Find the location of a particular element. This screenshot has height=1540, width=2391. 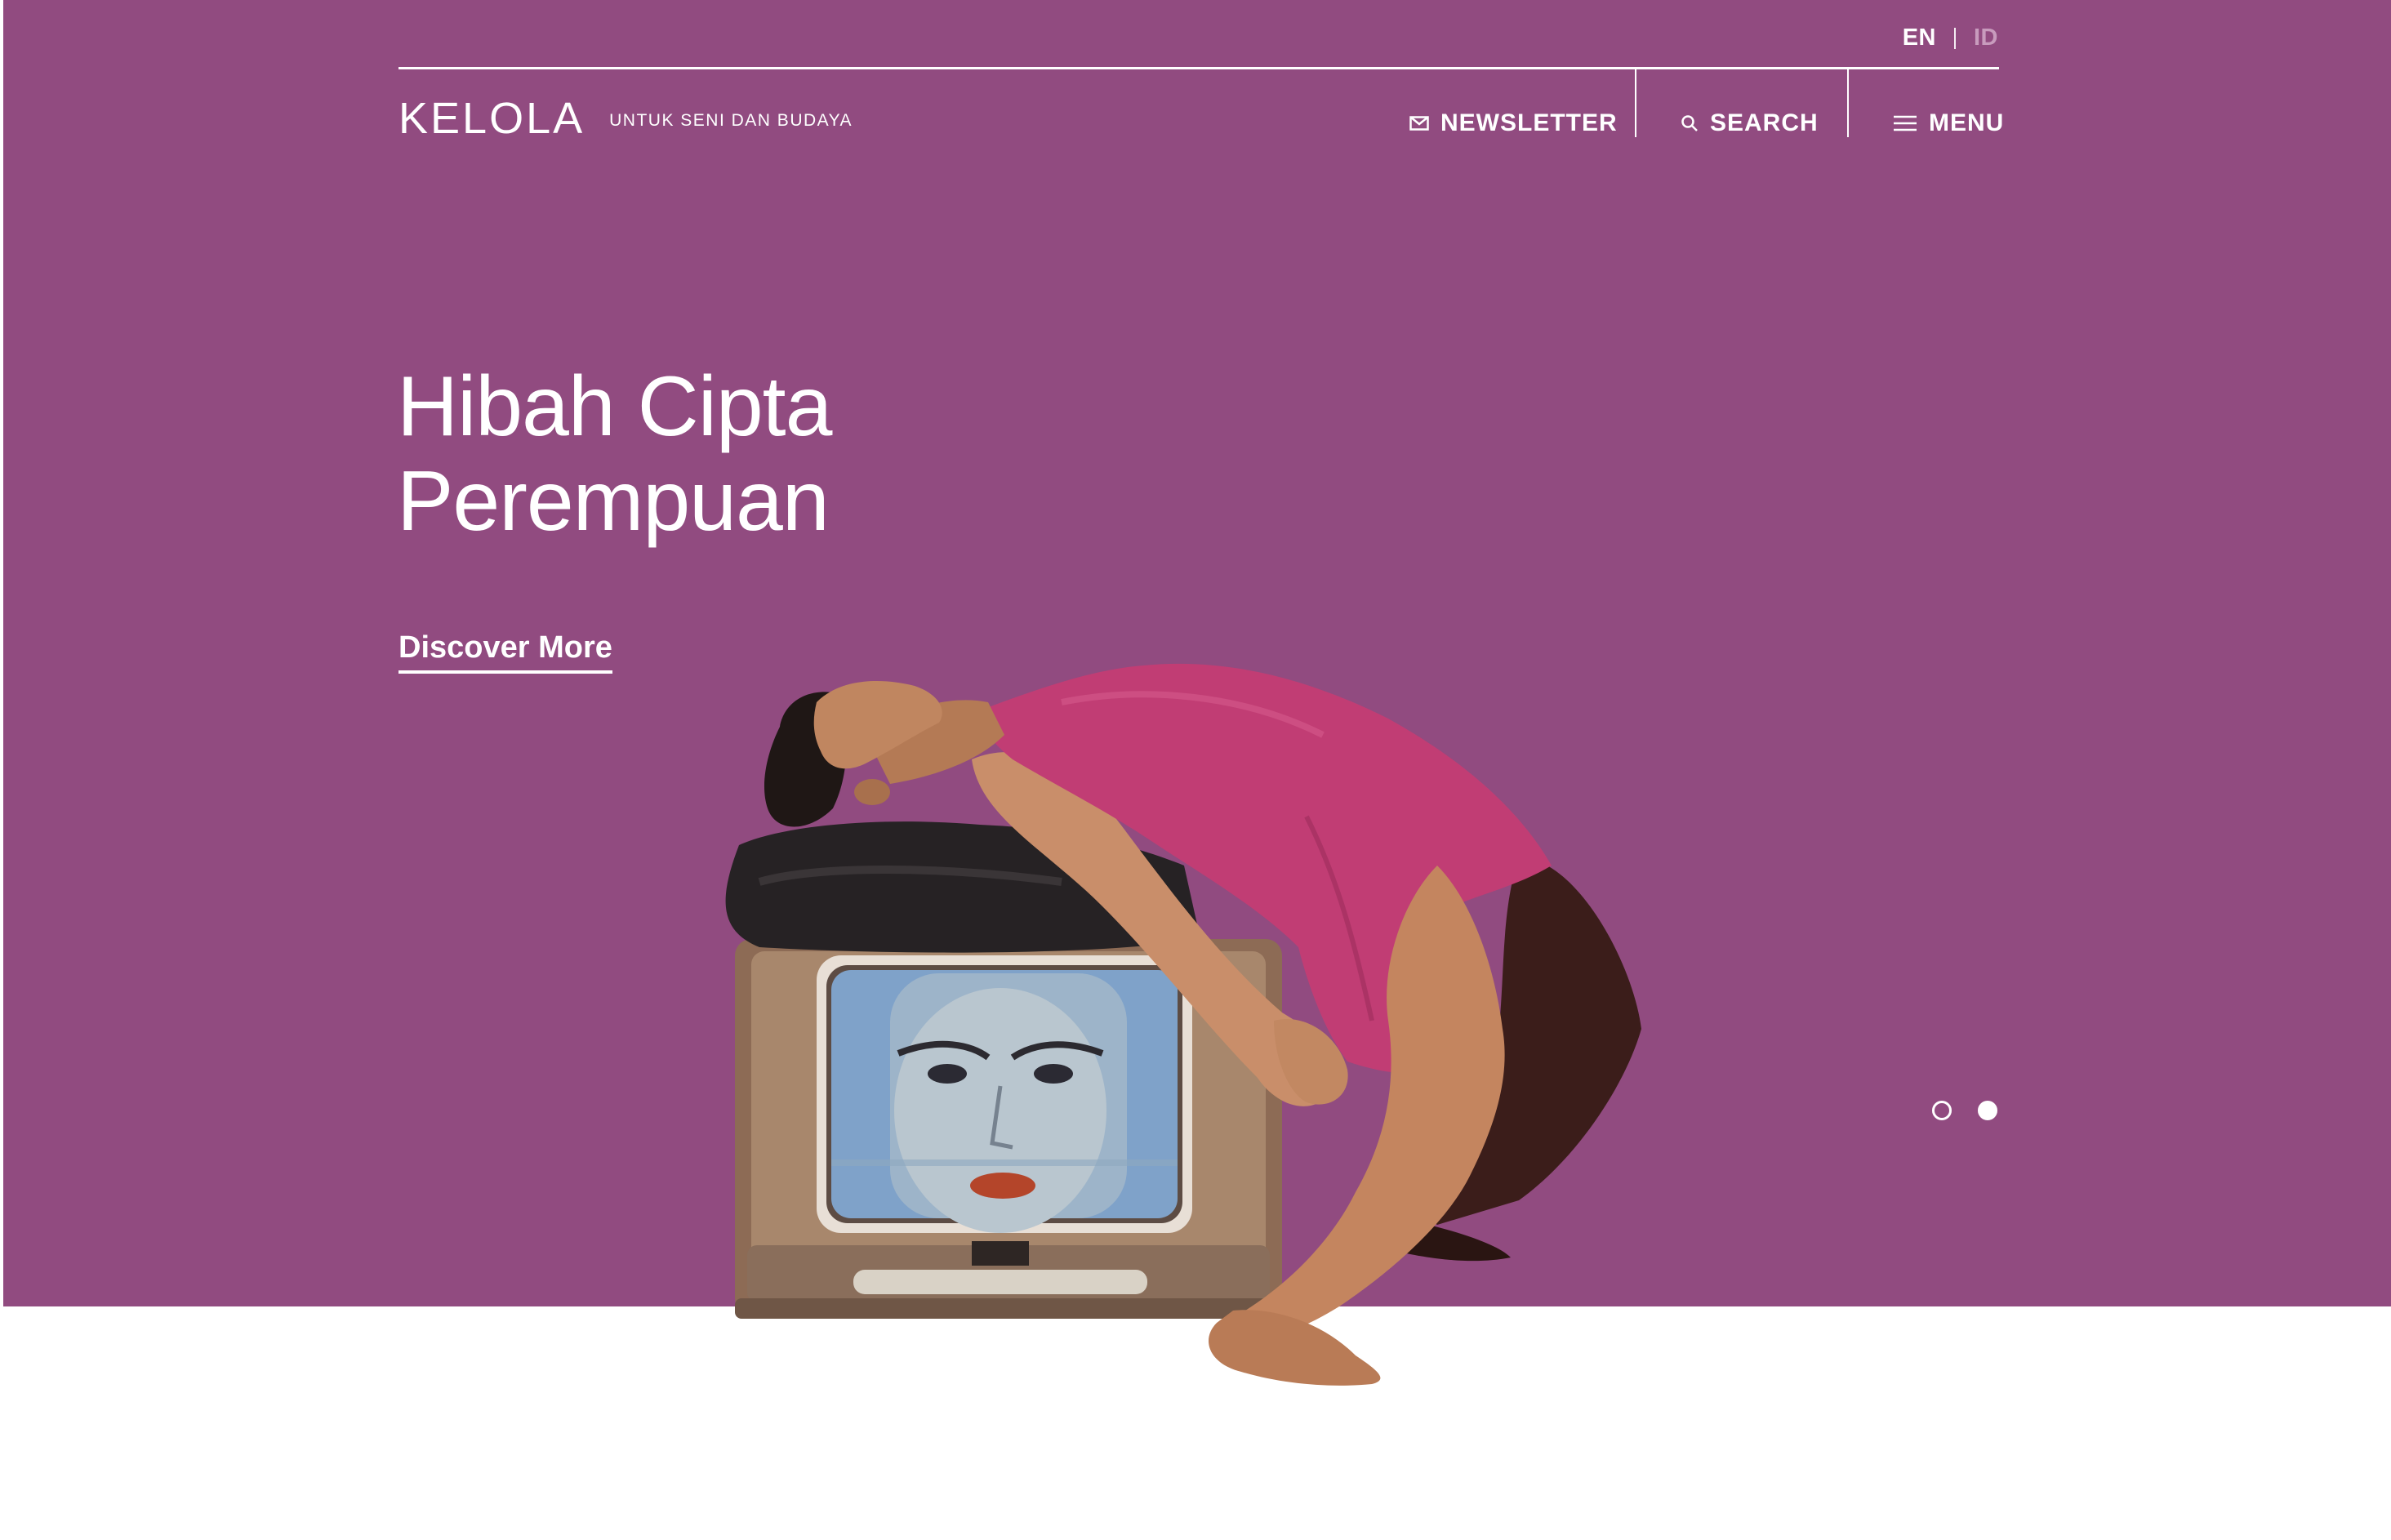

magnifier-icon is located at coordinates (1690, 123).